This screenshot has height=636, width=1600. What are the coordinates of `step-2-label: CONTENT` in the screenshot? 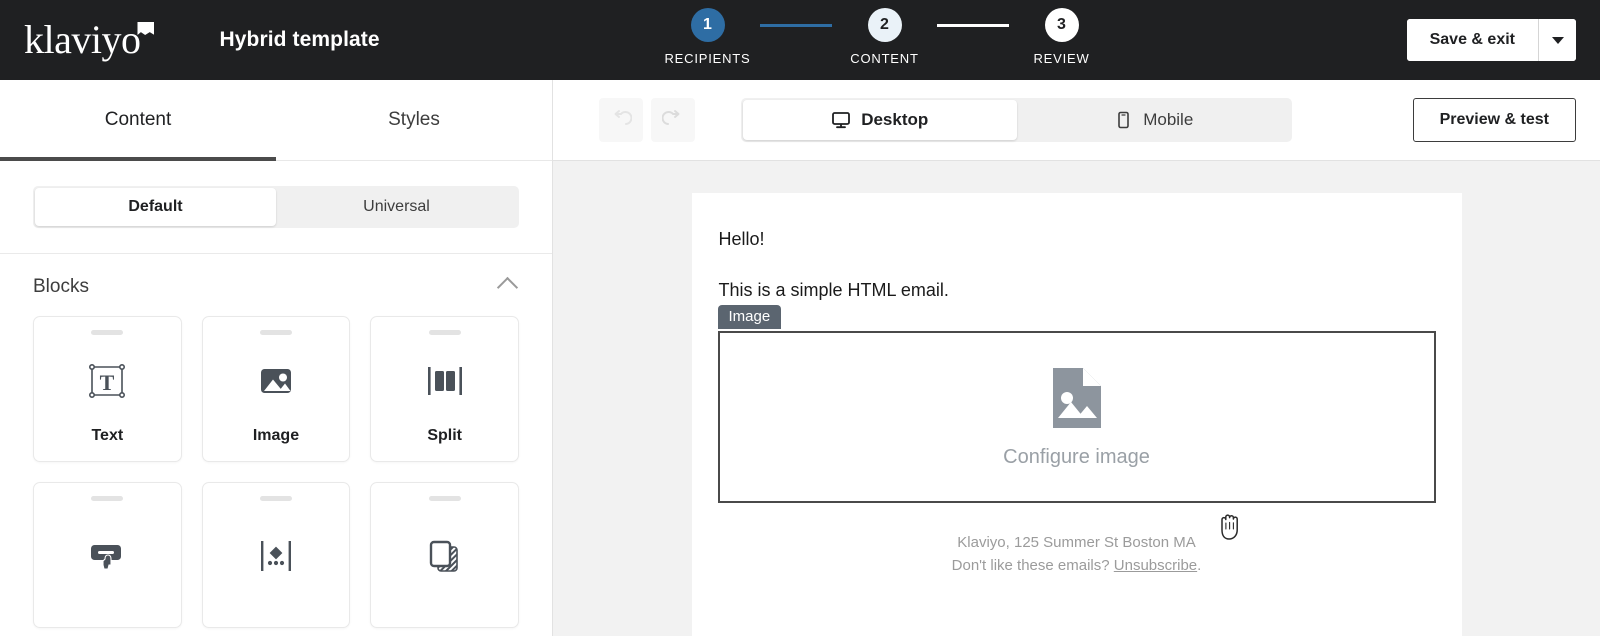 It's located at (884, 58).